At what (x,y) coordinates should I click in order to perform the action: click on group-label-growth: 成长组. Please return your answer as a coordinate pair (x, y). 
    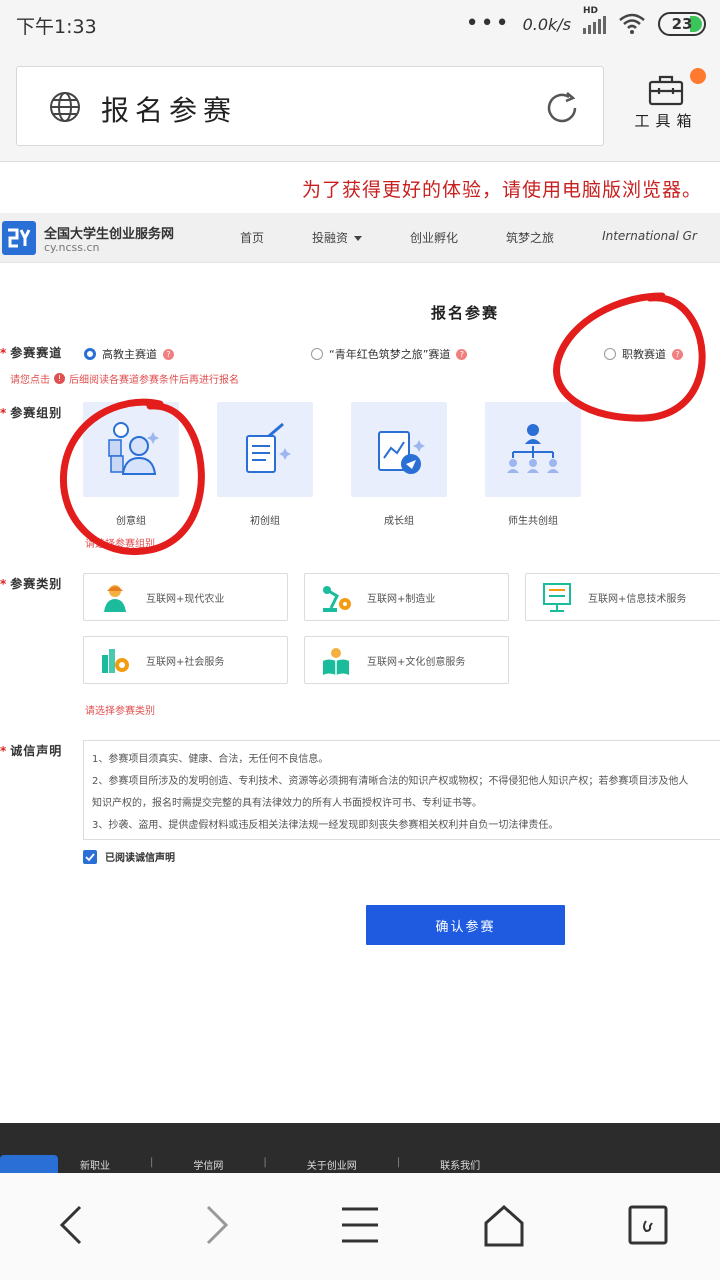
    Looking at the image, I should click on (399, 521).